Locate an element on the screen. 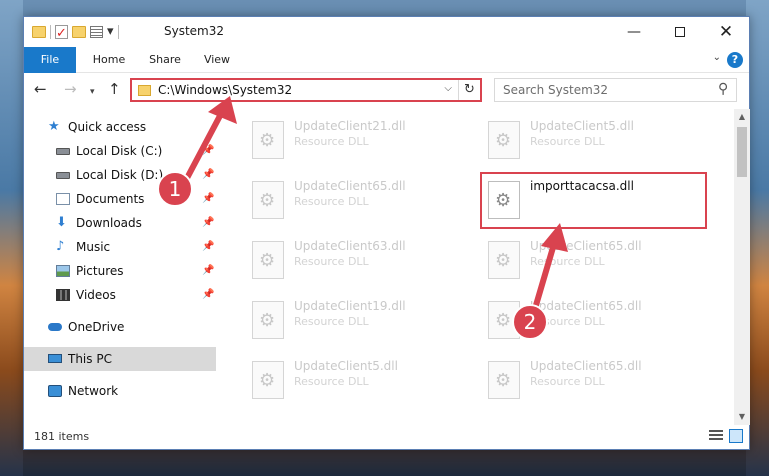 Image resolution: width=769 pixels, height=476 pixels. file-item: ⚙ UpdateClient19.dll Resource DLL is located at coordinates (359, 322).